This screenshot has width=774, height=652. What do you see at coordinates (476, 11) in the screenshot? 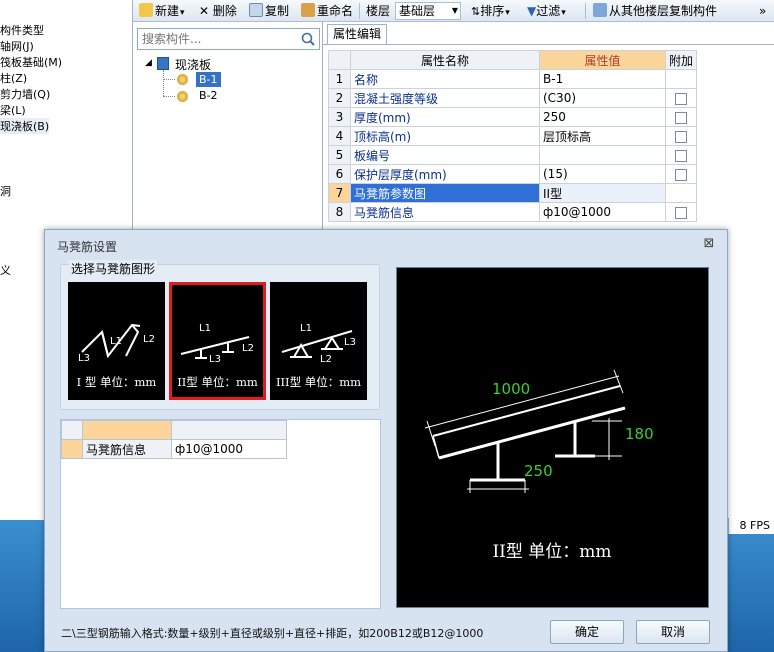
I see `sort-icon: ⇅` at bounding box center [476, 11].